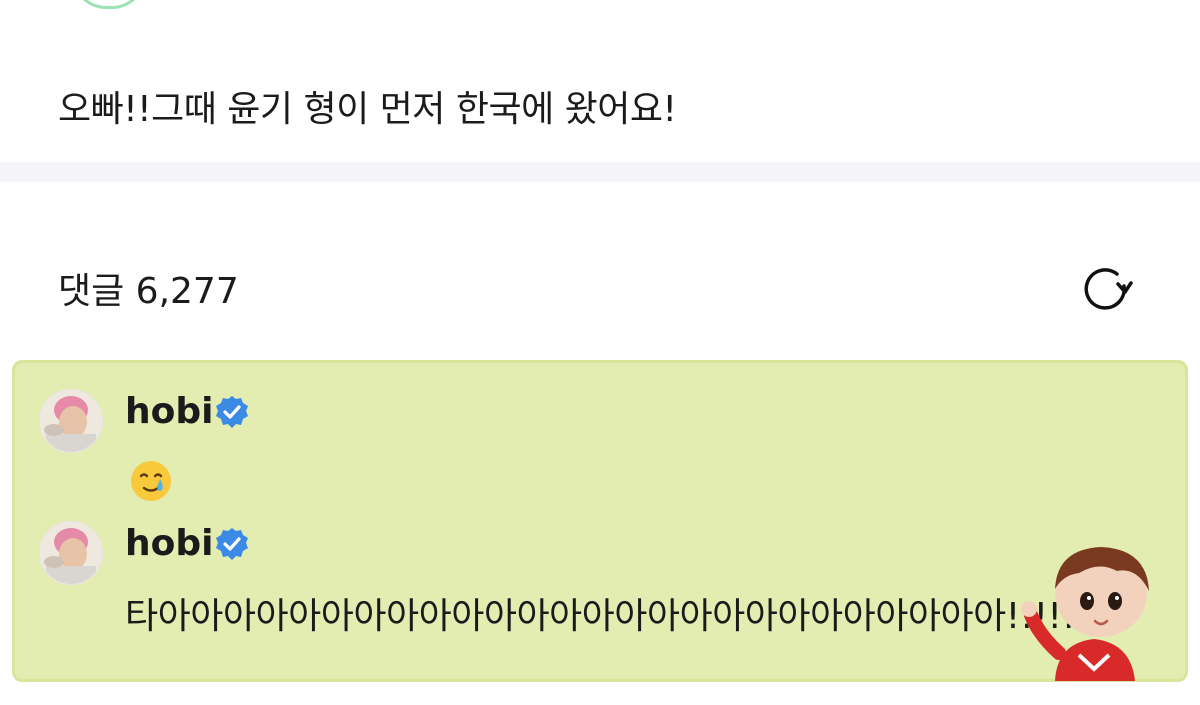 Image resolution: width=1200 pixels, height=705 pixels. I want to click on refresh-icon, so click(1108, 289).